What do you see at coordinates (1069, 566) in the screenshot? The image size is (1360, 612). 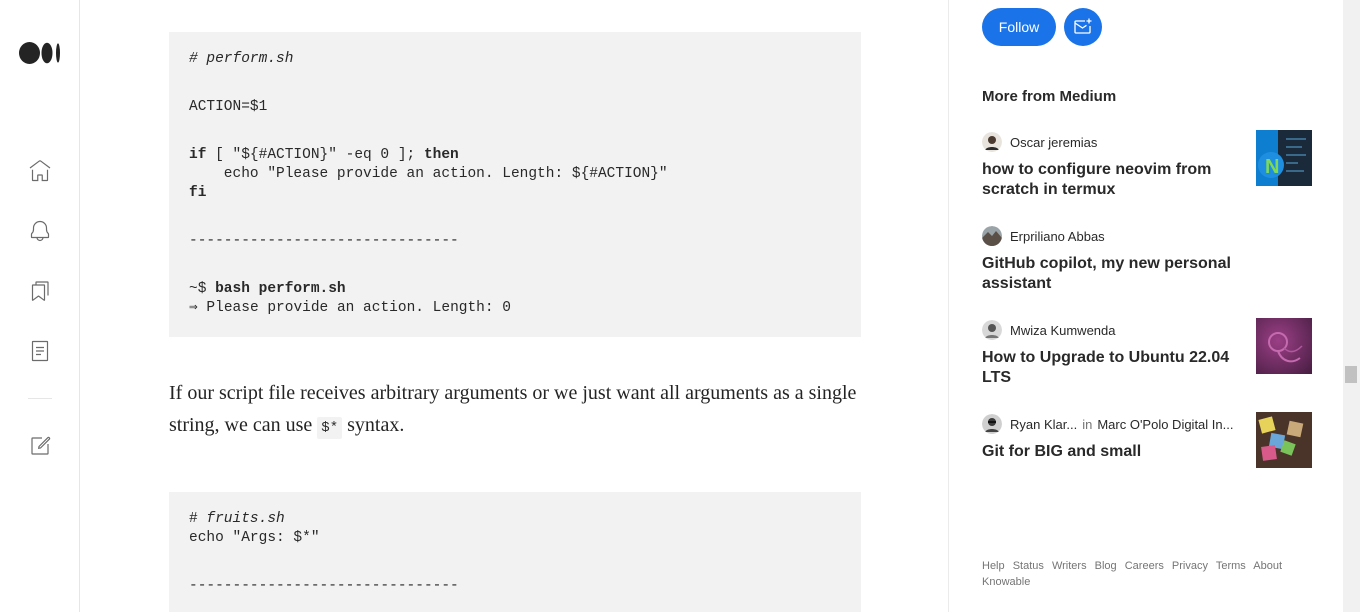 I see `footer-link-writers: Writers` at bounding box center [1069, 566].